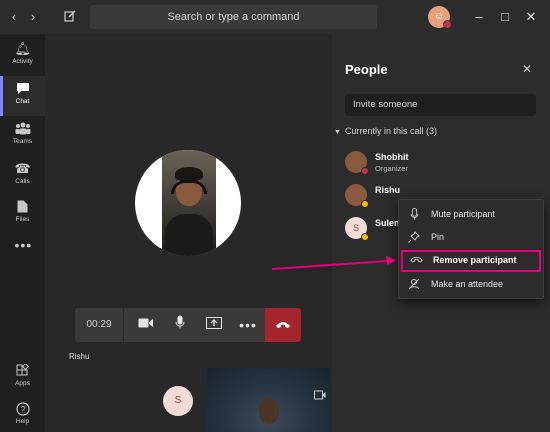  Describe the element at coordinates (22, 421) in the screenshot. I see `rail-label: Help` at that location.